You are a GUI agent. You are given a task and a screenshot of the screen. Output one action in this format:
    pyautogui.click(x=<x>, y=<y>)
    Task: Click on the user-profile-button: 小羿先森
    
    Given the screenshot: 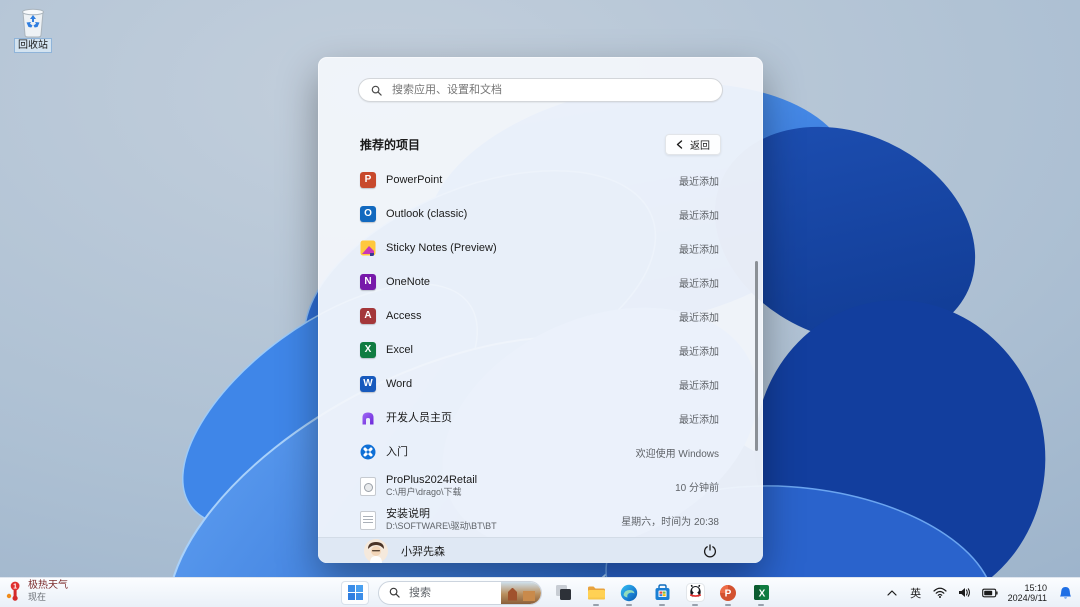 What is the action you would take?
    pyautogui.click(x=530, y=551)
    